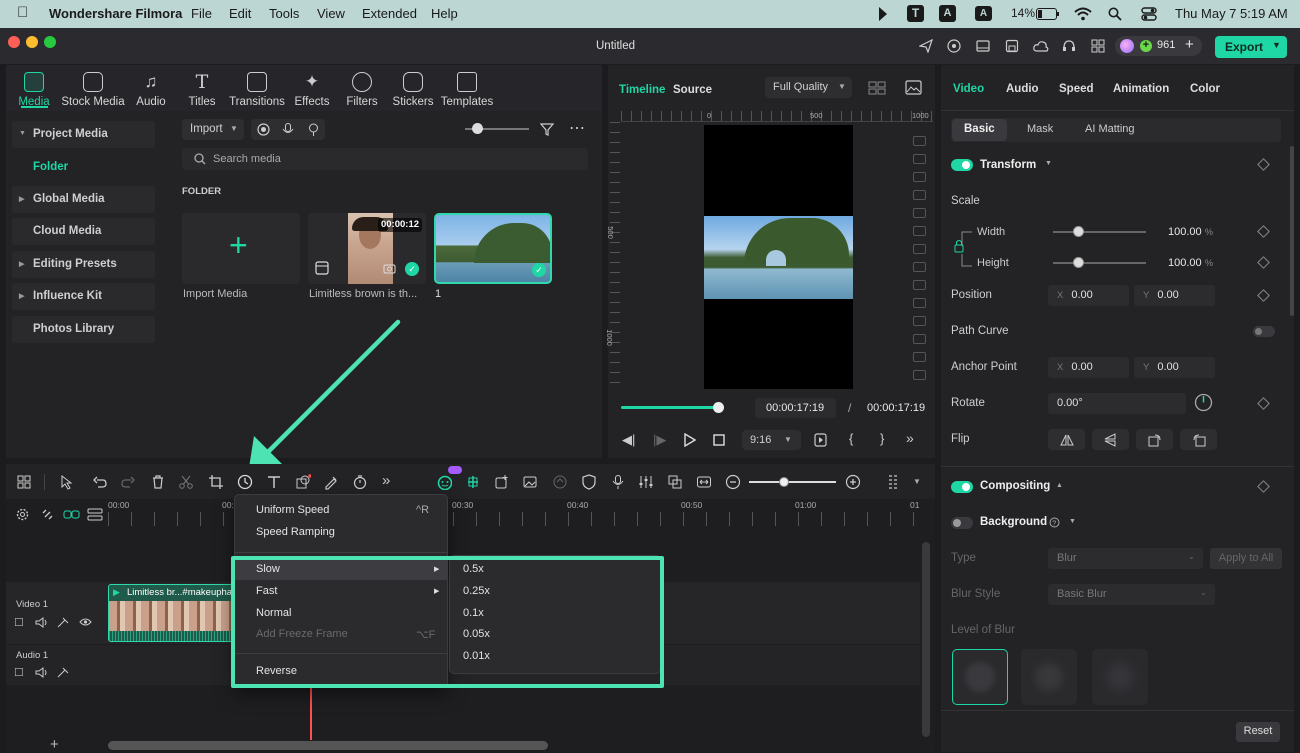  Describe the element at coordinates (32, 42) in the screenshot. I see `minimize-window-button` at that location.